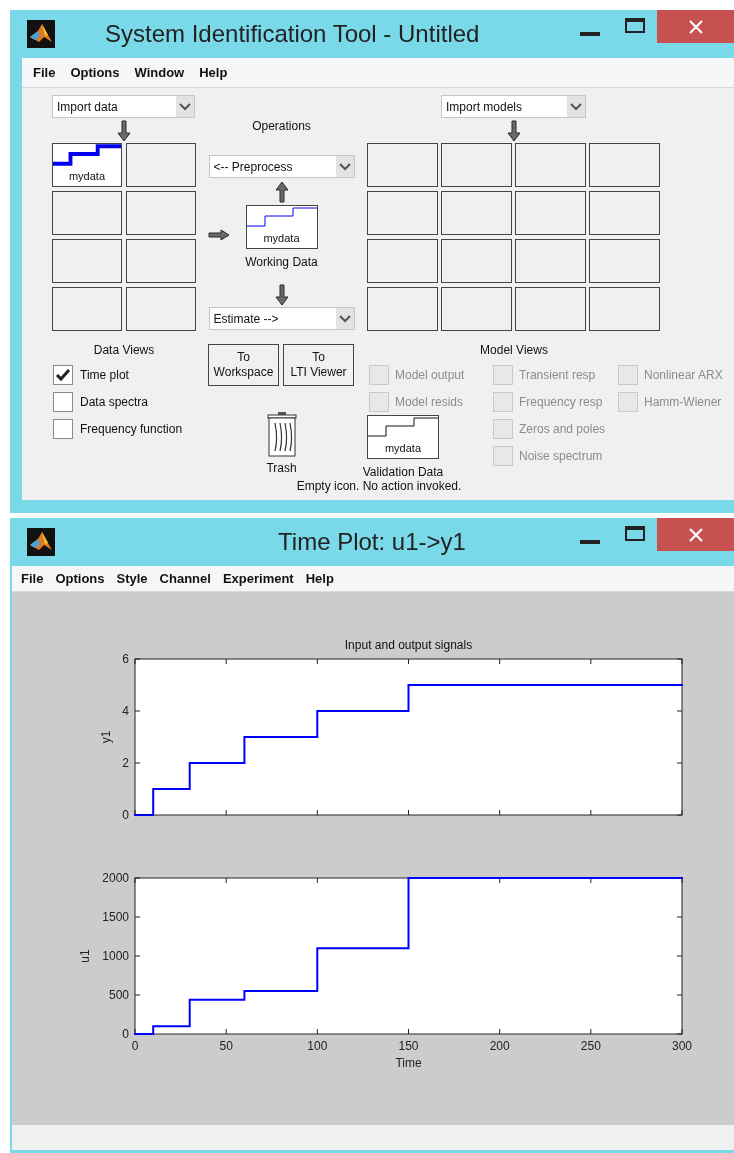  What do you see at coordinates (159, 72) in the screenshot?
I see `menu-item: Window` at bounding box center [159, 72].